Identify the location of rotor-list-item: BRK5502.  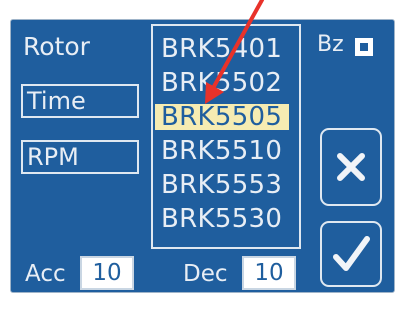
(221, 83).